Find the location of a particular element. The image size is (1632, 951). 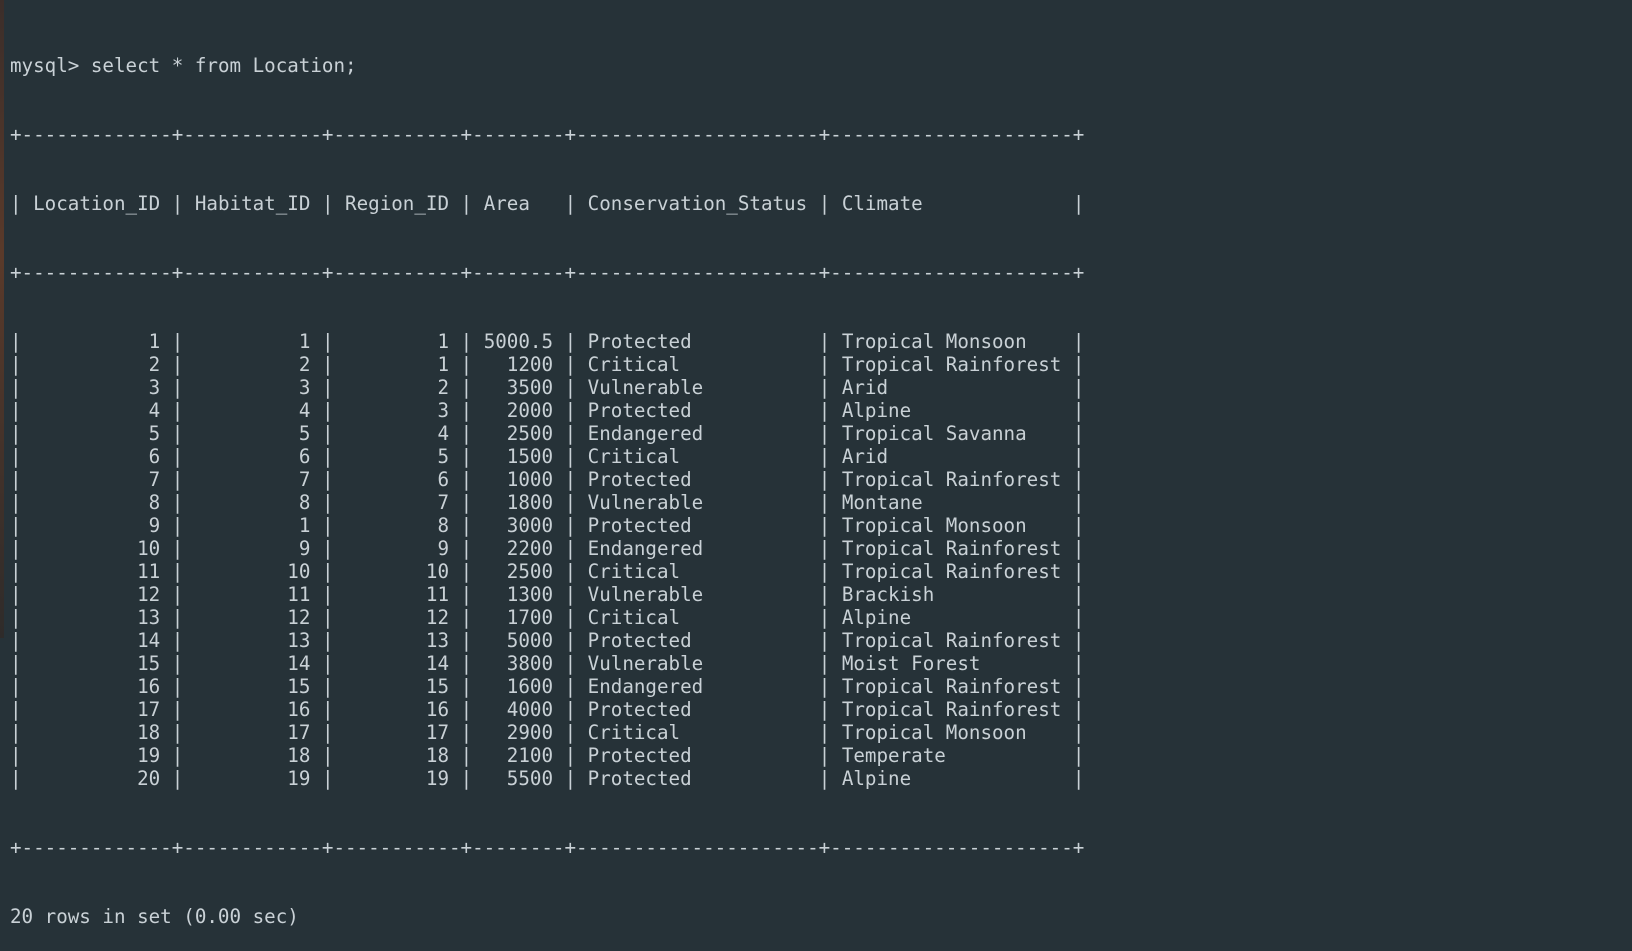

table-cell: Endangered is located at coordinates (697, 686).